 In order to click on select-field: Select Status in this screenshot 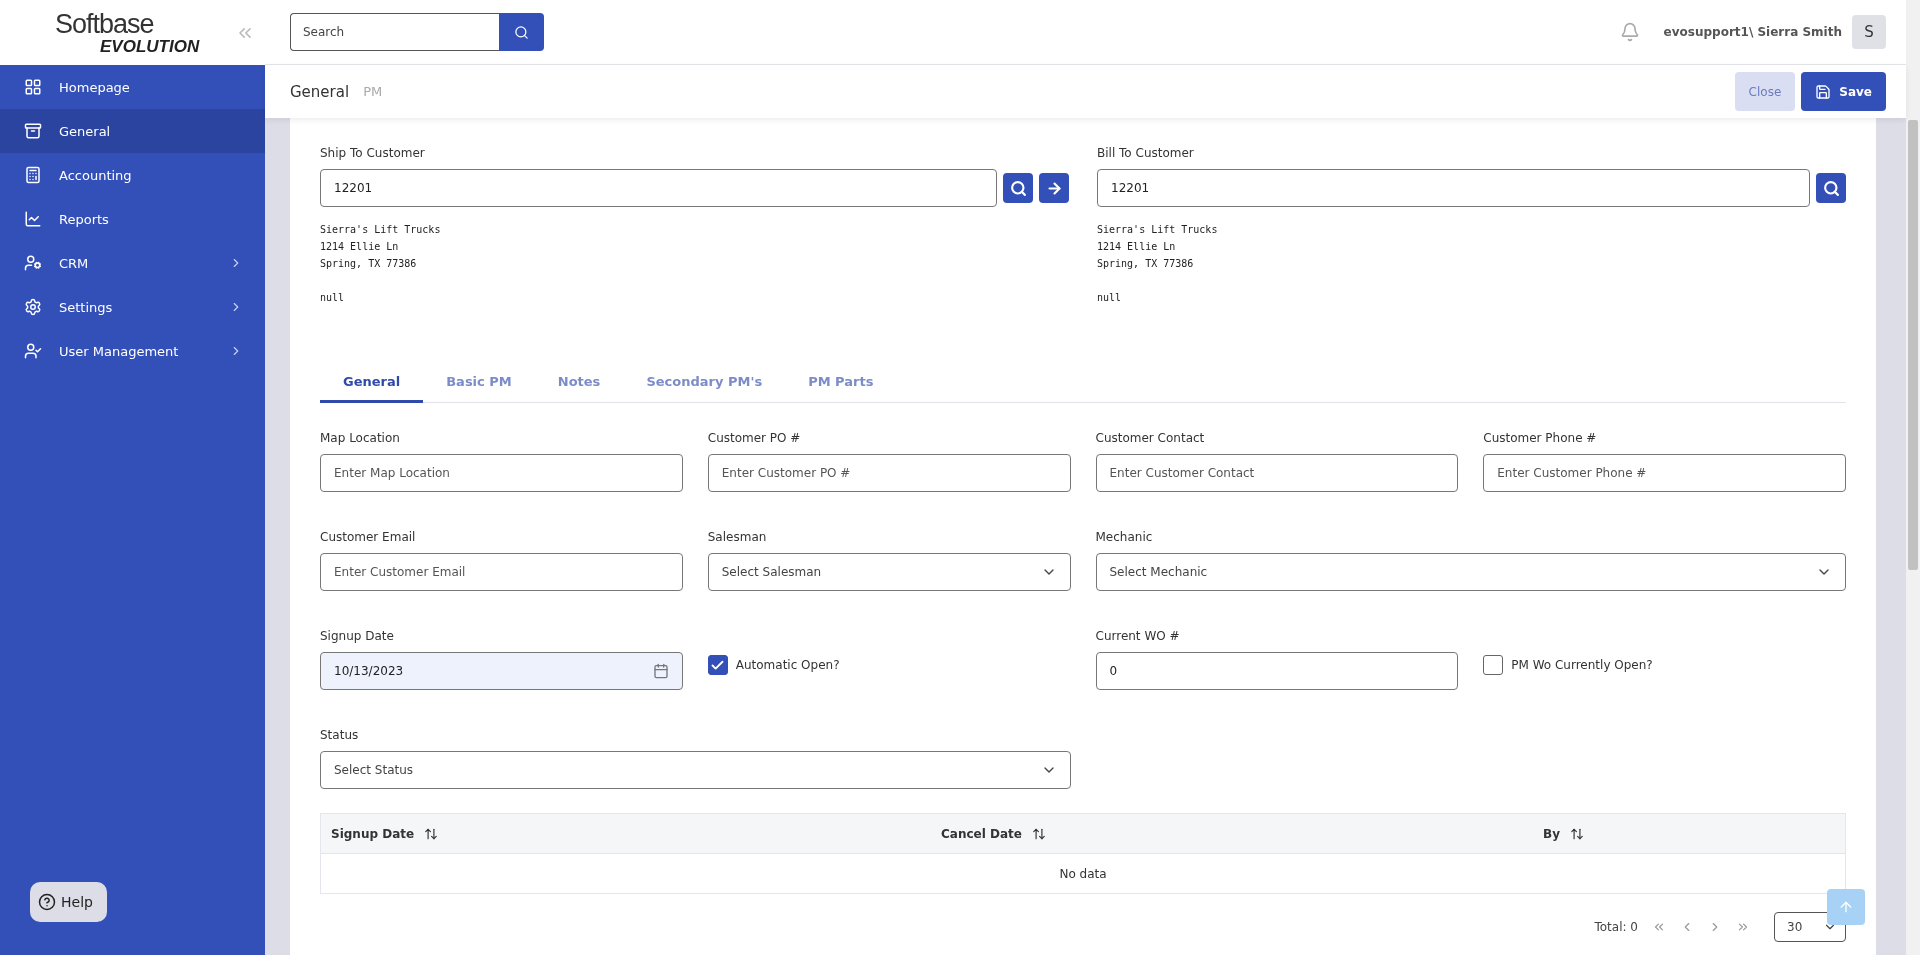, I will do `click(695, 770)`.